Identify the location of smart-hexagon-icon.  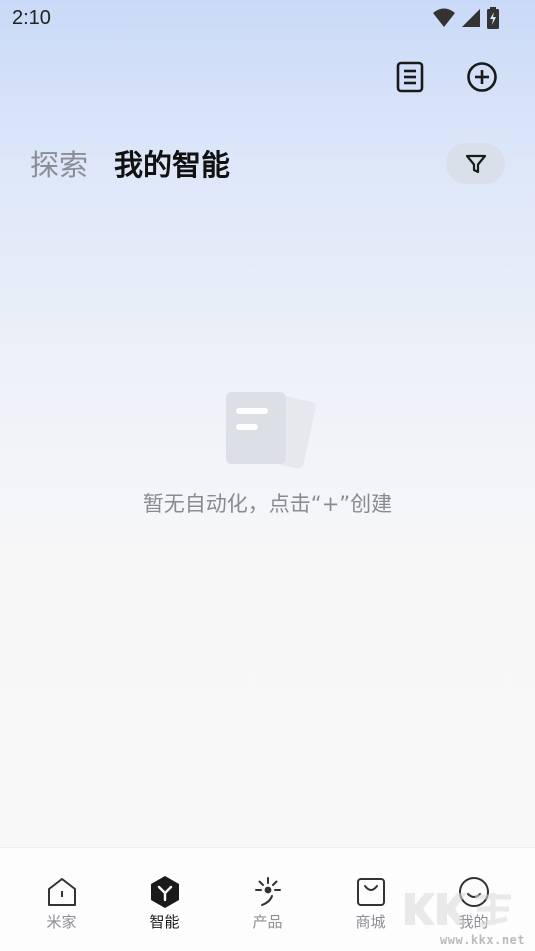
(164, 892).